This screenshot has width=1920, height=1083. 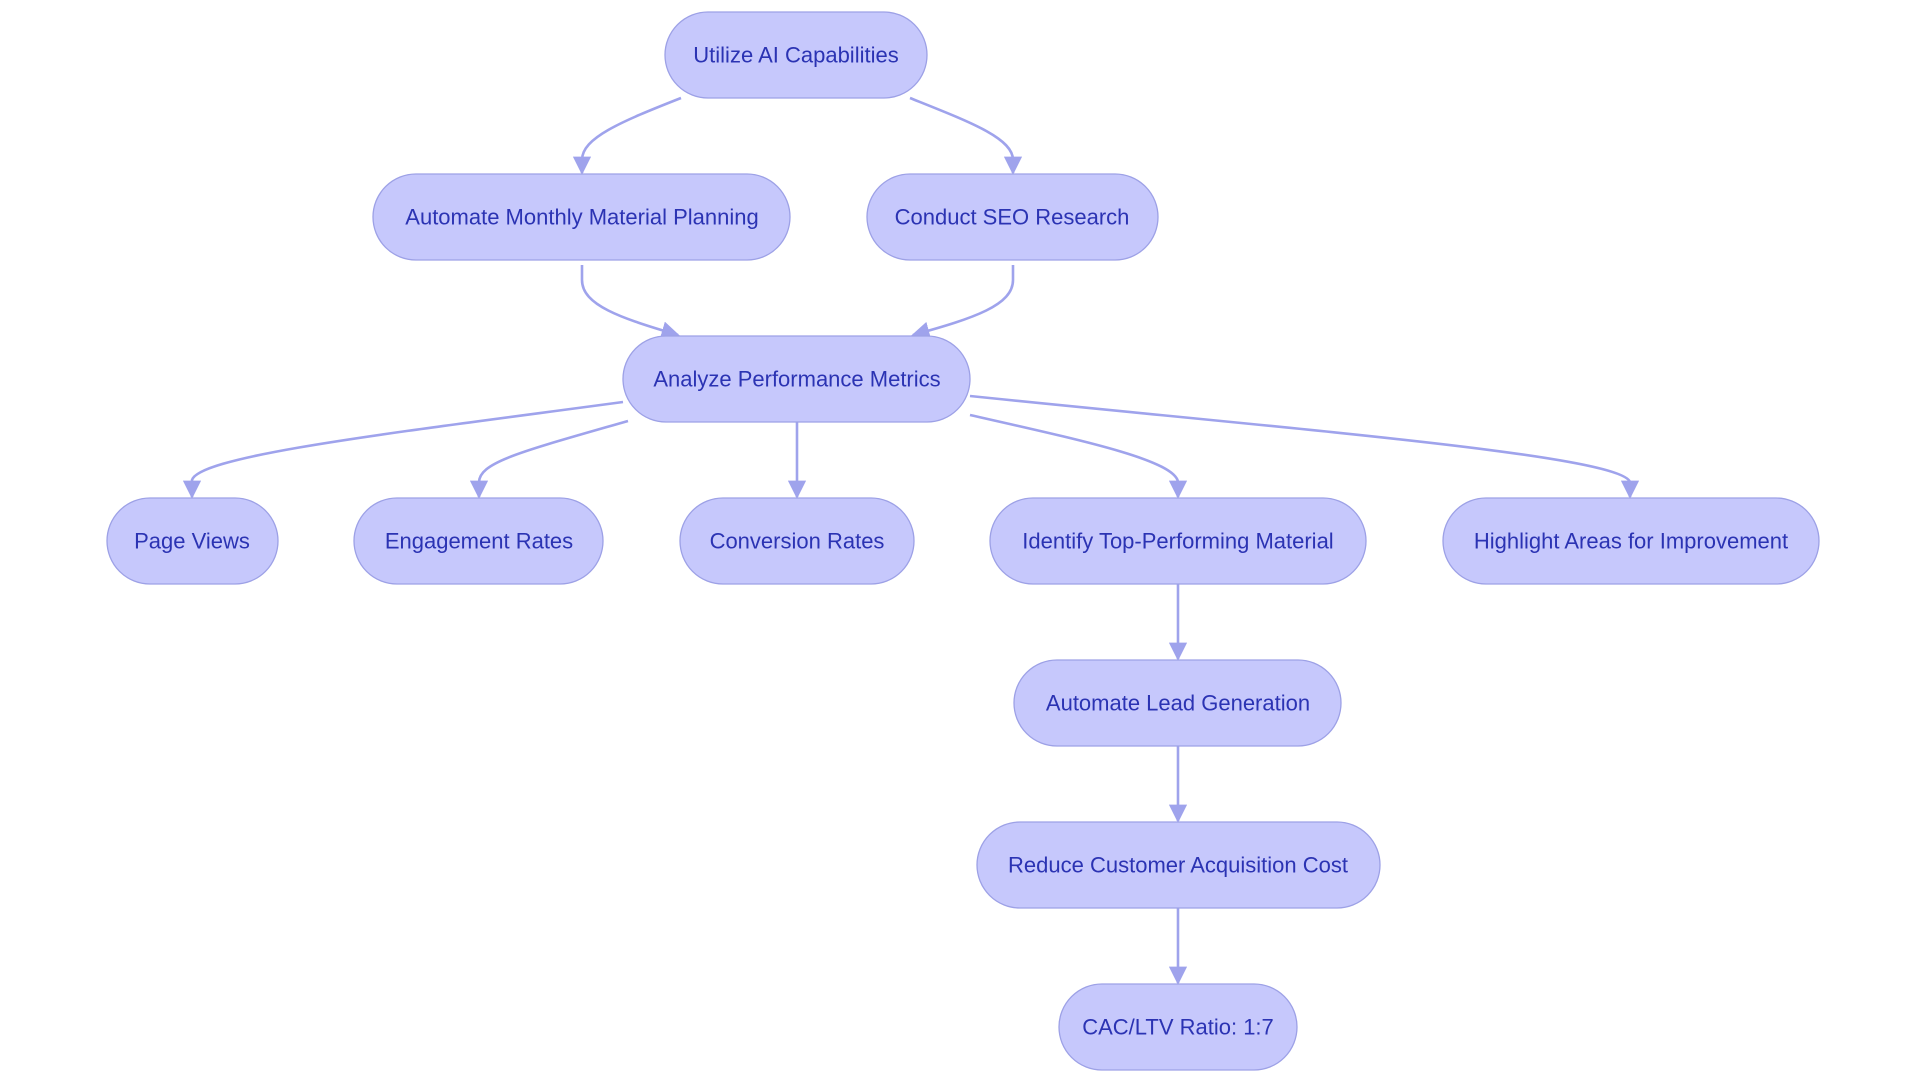 What do you see at coordinates (403, 449) in the screenshot?
I see `edge-analyze-metrics-to-page-views` at bounding box center [403, 449].